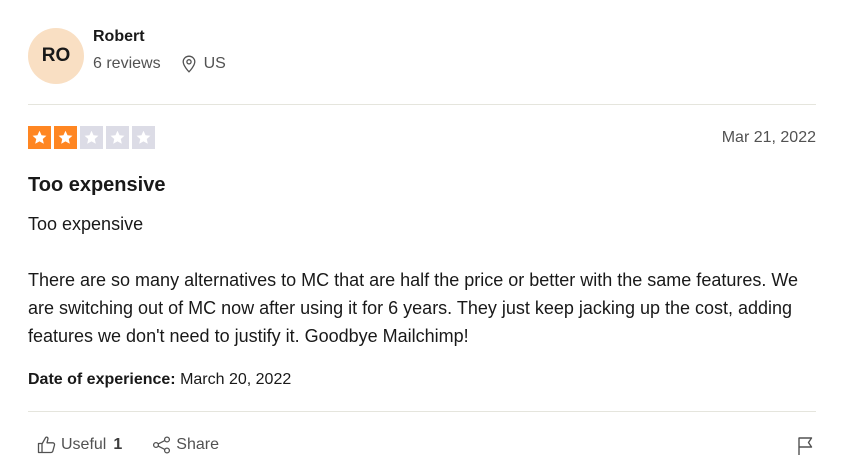 Image resolution: width=844 pixels, height=464 pixels. Describe the element at coordinates (768, 137) in the screenshot. I see `review-date: Mar 21, 2022` at that location.